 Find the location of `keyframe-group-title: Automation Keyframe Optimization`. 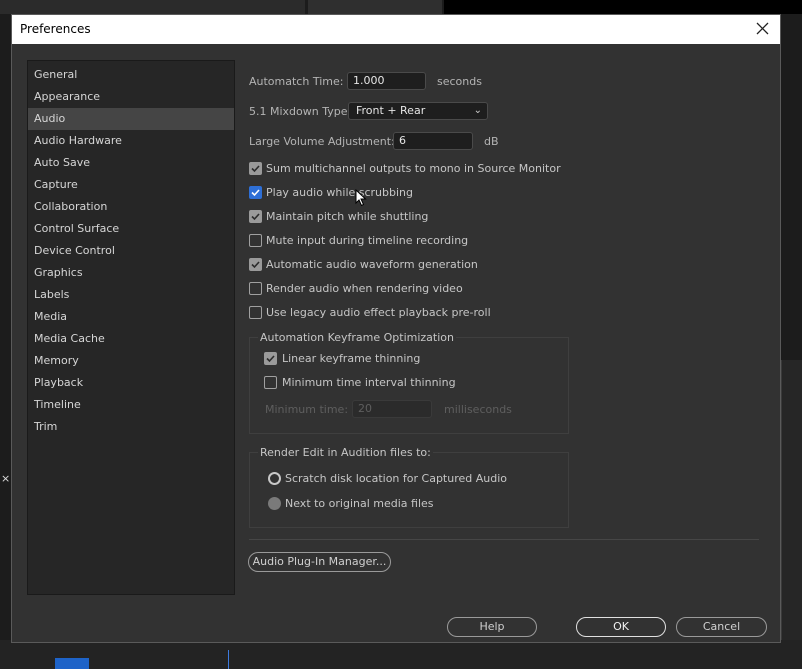

keyframe-group-title: Automation Keyframe Optimization is located at coordinates (357, 337).